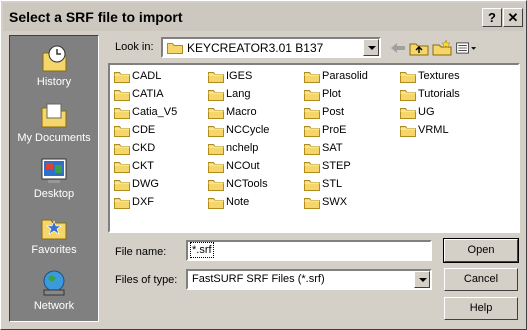 The height and width of the screenshot is (330, 527). What do you see at coordinates (54, 138) in the screenshot?
I see `place-label: My Documents` at bounding box center [54, 138].